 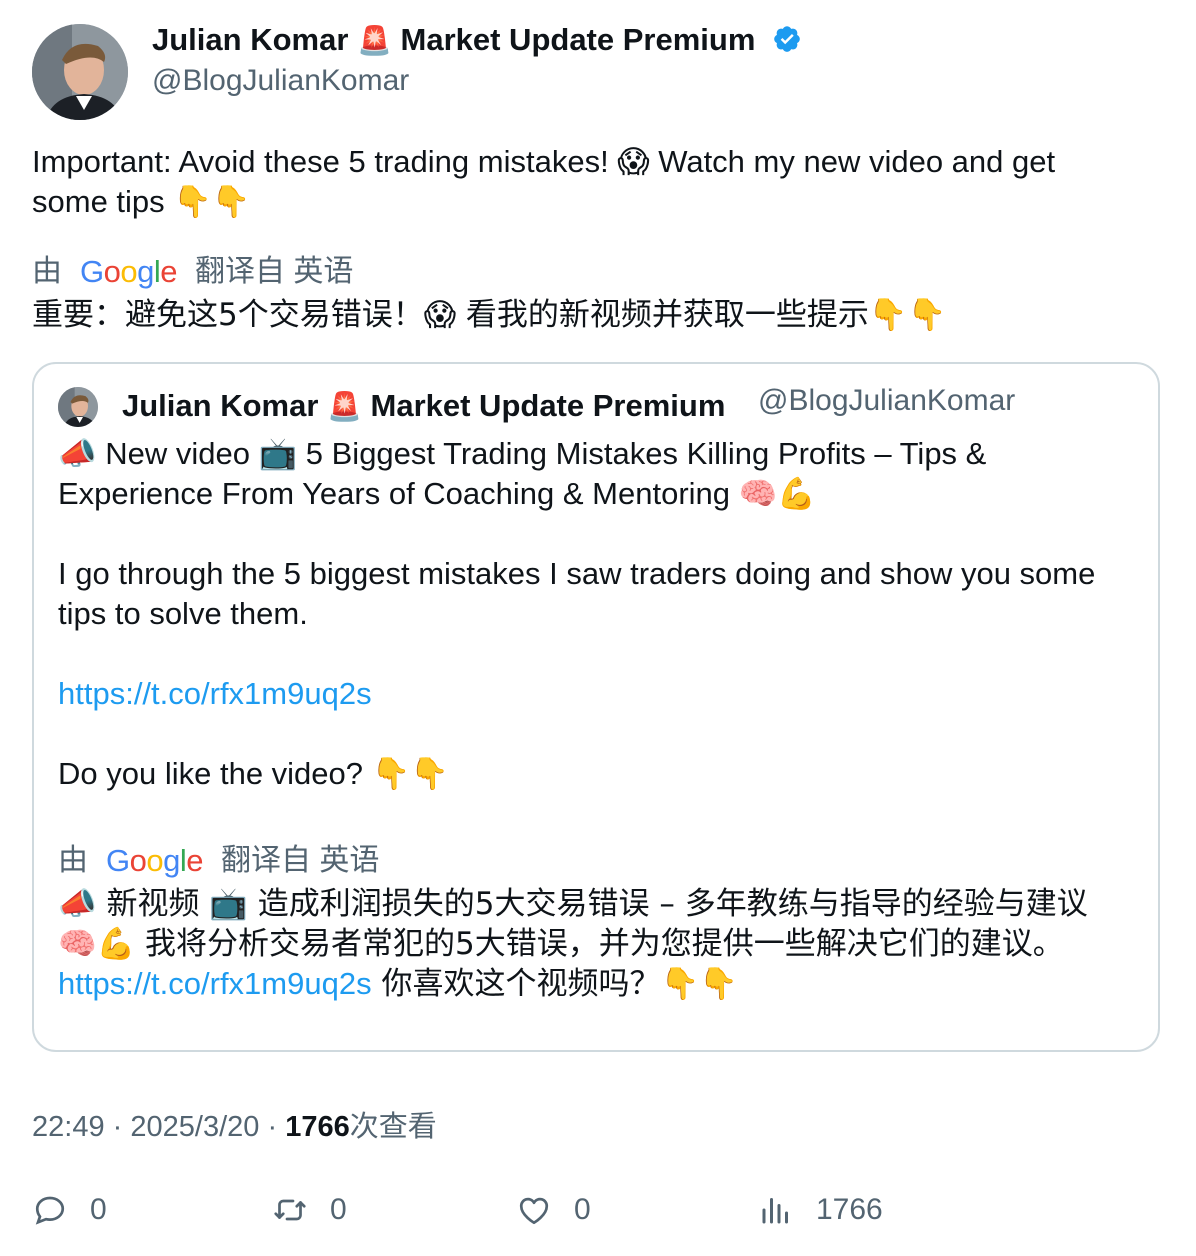 What do you see at coordinates (559, 984) in the screenshot?
I see `quoted-translation-text: 你喜欢这个视频吗？👇👇` at bounding box center [559, 984].